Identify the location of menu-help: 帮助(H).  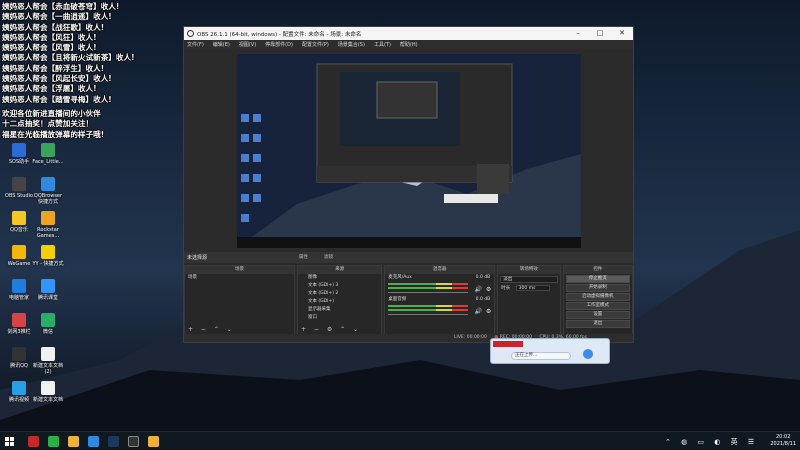
(409, 44).